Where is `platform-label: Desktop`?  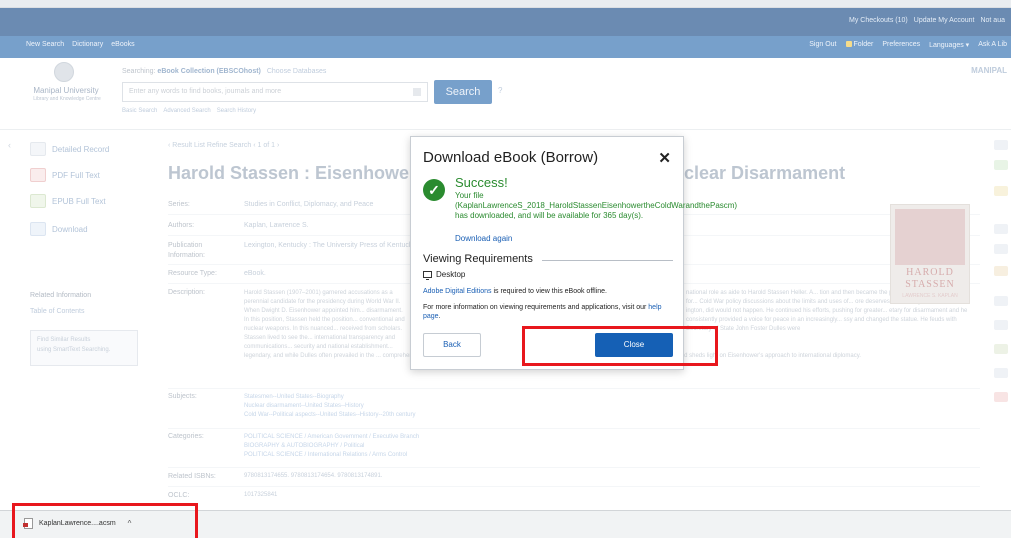
platform-label: Desktop is located at coordinates (451, 274).